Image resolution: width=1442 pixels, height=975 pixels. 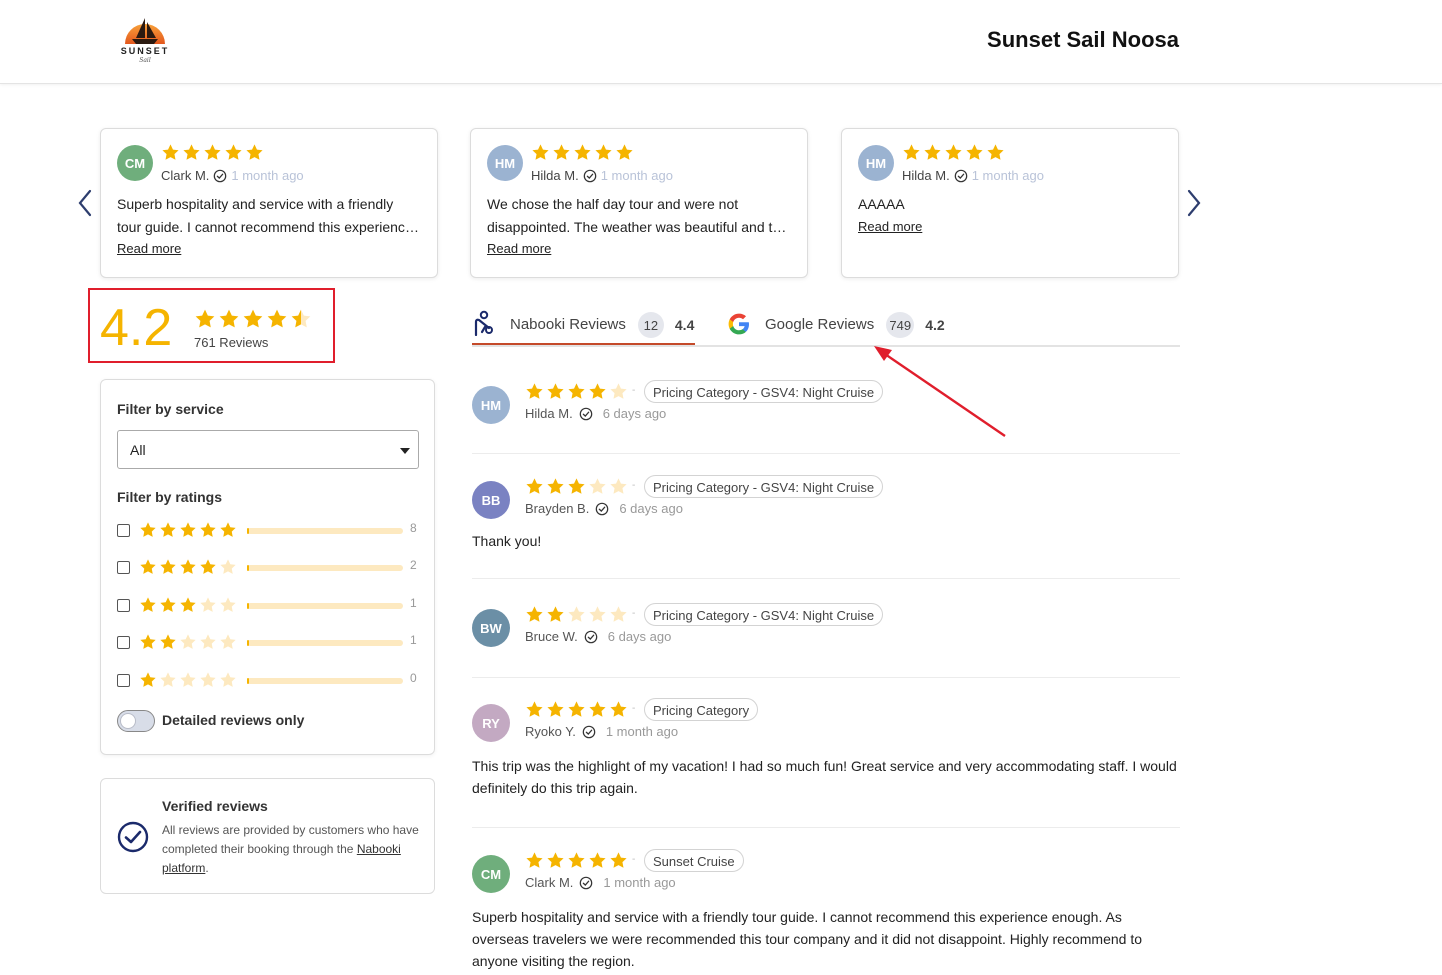 What do you see at coordinates (231, 342) in the screenshot?
I see `review-count: 761 Reviews` at bounding box center [231, 342].